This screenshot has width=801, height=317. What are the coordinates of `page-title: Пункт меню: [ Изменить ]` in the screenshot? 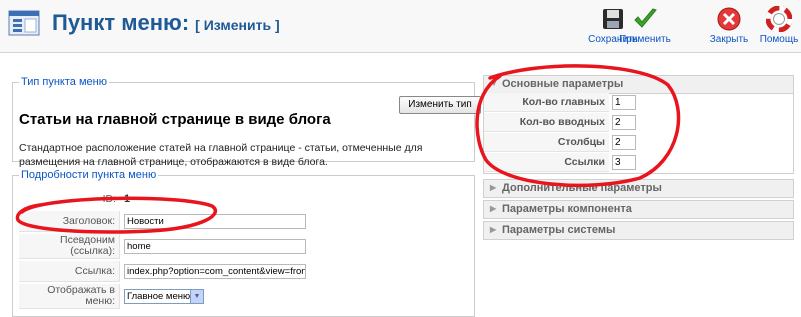 It's located at (166, 23).